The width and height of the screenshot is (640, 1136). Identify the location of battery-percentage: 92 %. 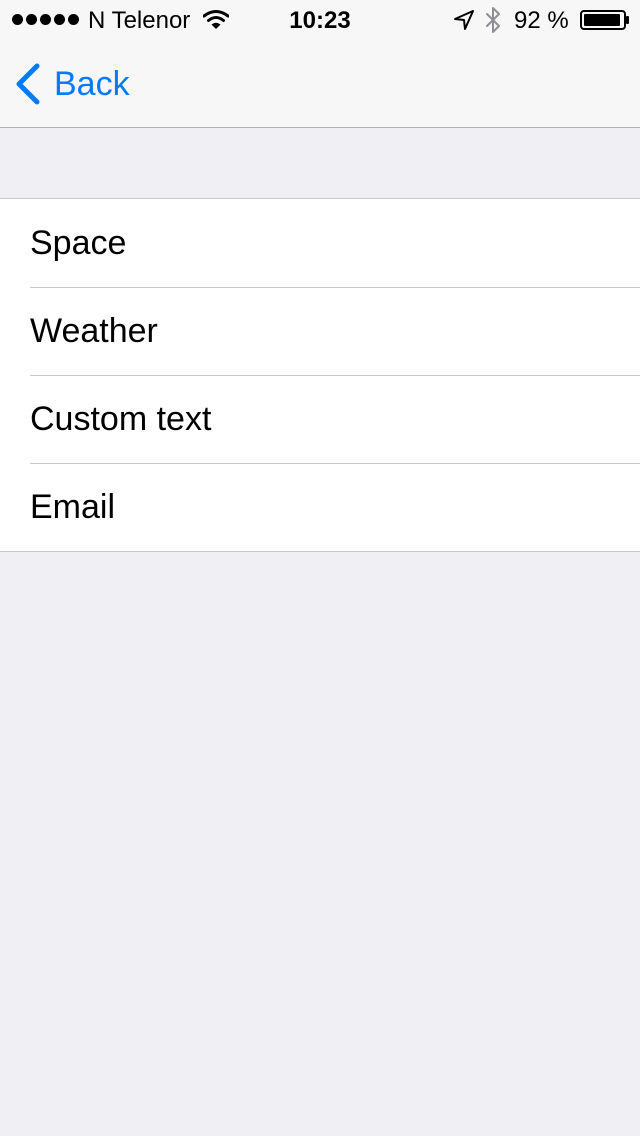
(541, 20).